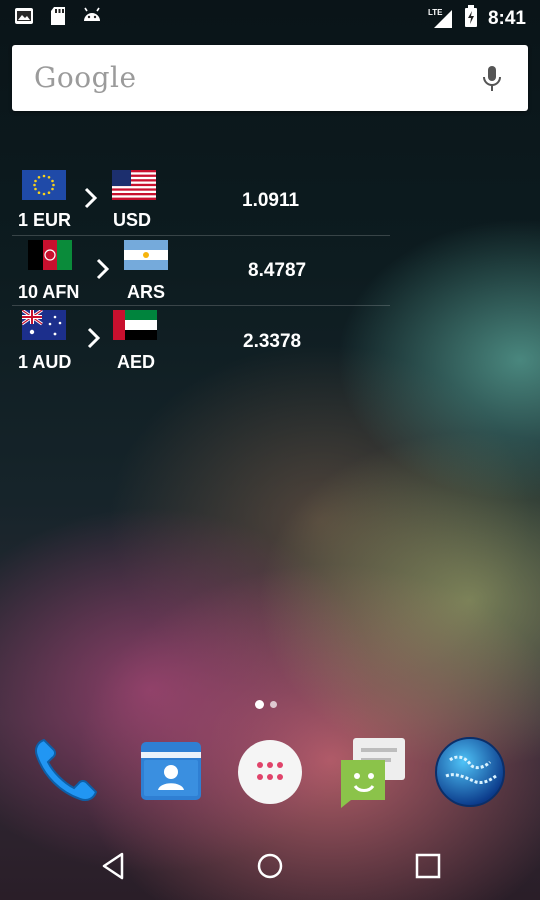  What do you see at coordinates (66, 770) in the screenshot?
I see `phone-icon` at bounding box center [66, 770].